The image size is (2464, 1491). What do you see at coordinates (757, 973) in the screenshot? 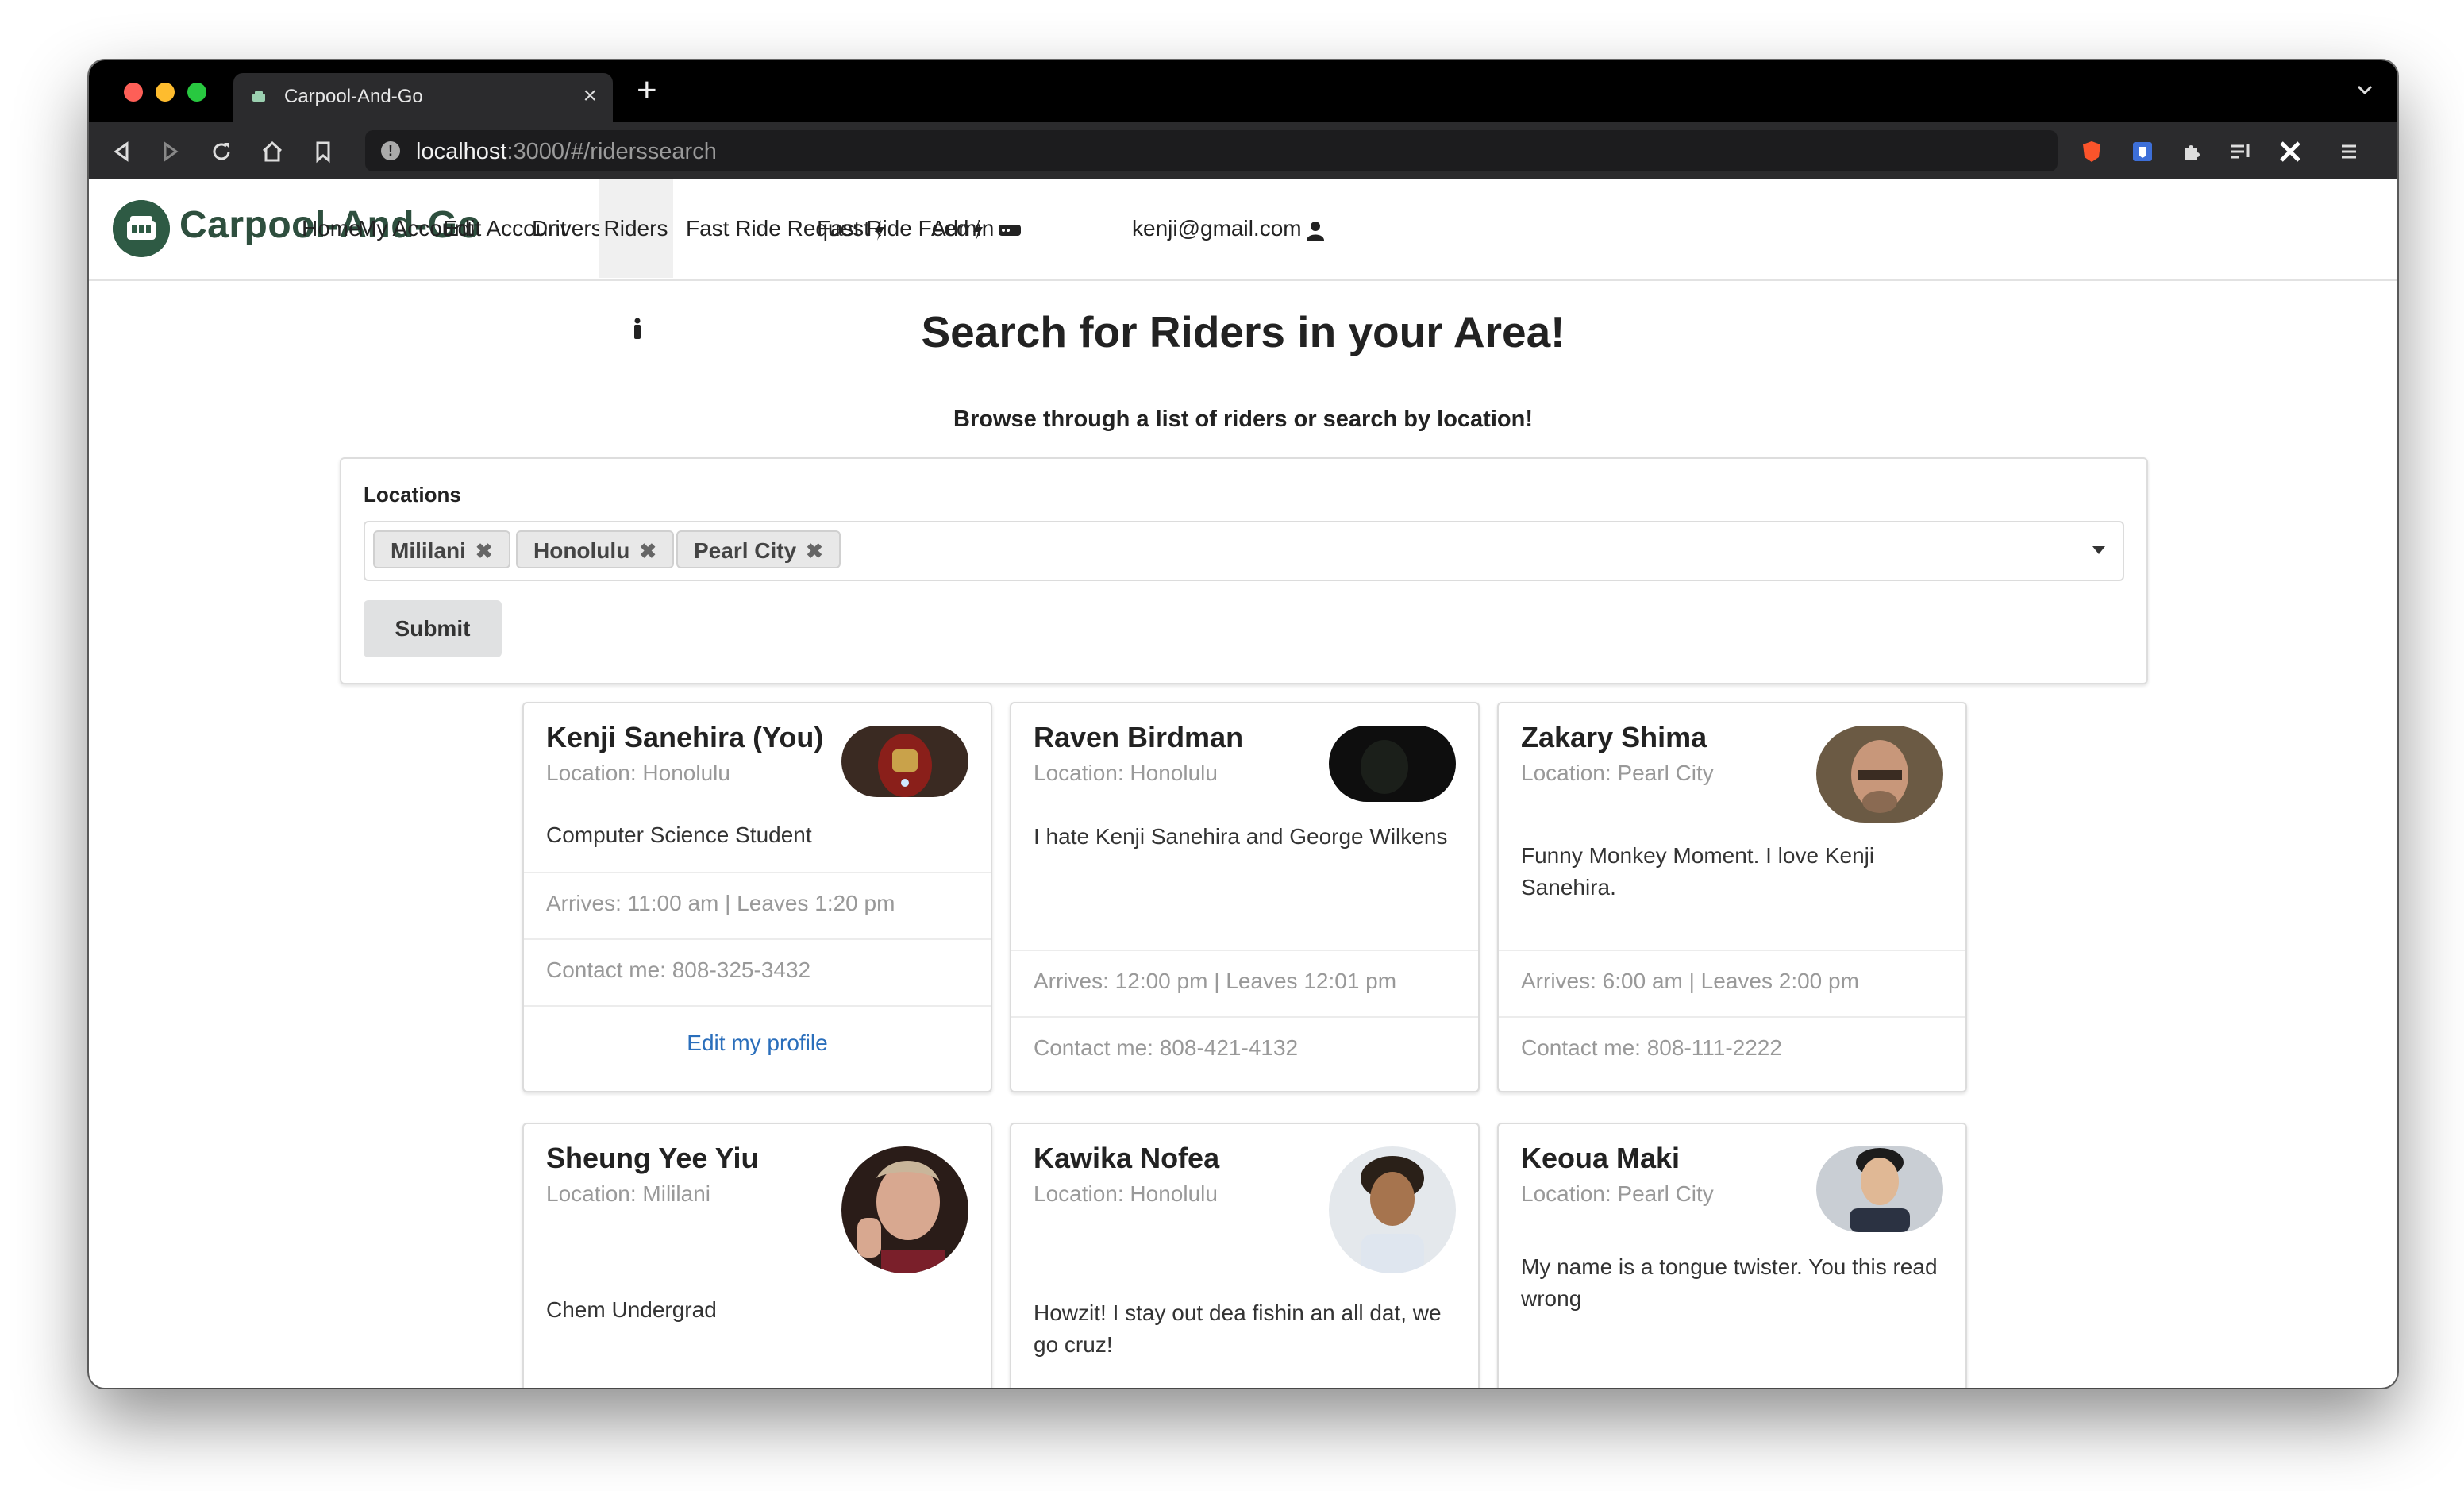
I see `contact-row: Contact me: 808-325-3432` at bounding box center [757, 973].